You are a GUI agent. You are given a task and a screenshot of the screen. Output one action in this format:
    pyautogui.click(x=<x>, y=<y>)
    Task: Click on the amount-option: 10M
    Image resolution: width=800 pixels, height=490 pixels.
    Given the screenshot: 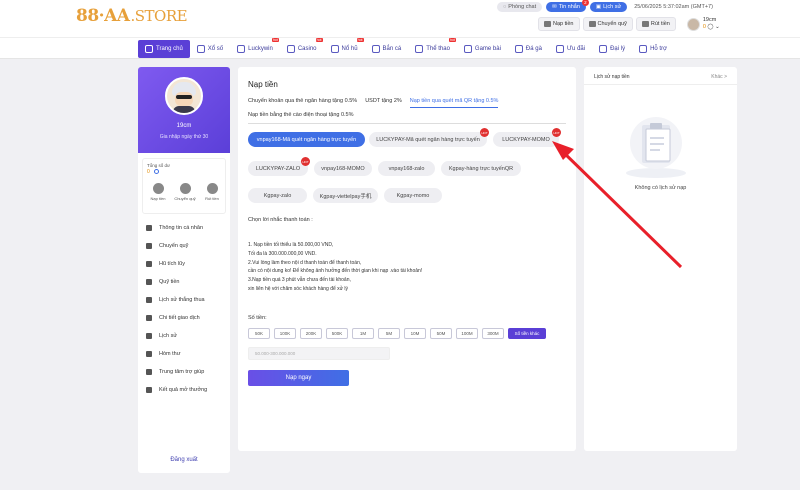 What is the action you would take?
    pyautogui.click(x=415, y=333)
    